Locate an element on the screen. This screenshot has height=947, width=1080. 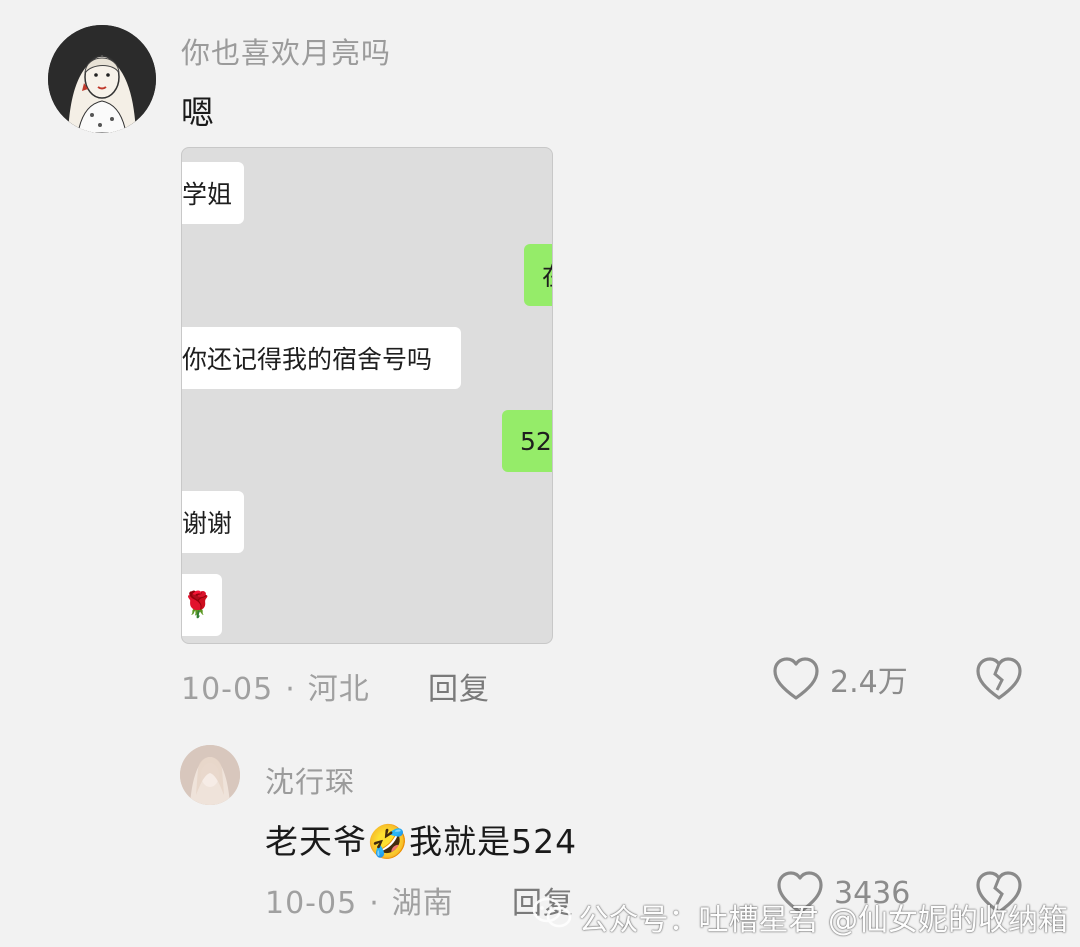
reply-meta: 10-05 · 湖南 is located at coordinates (359, 900).